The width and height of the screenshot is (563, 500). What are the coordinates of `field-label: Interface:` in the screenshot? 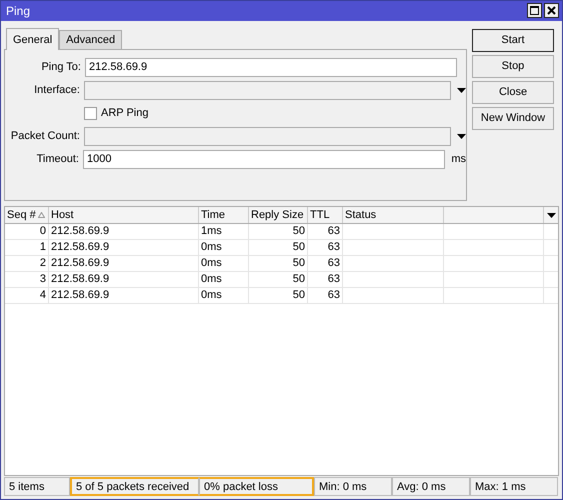 It's located at (57, 90).